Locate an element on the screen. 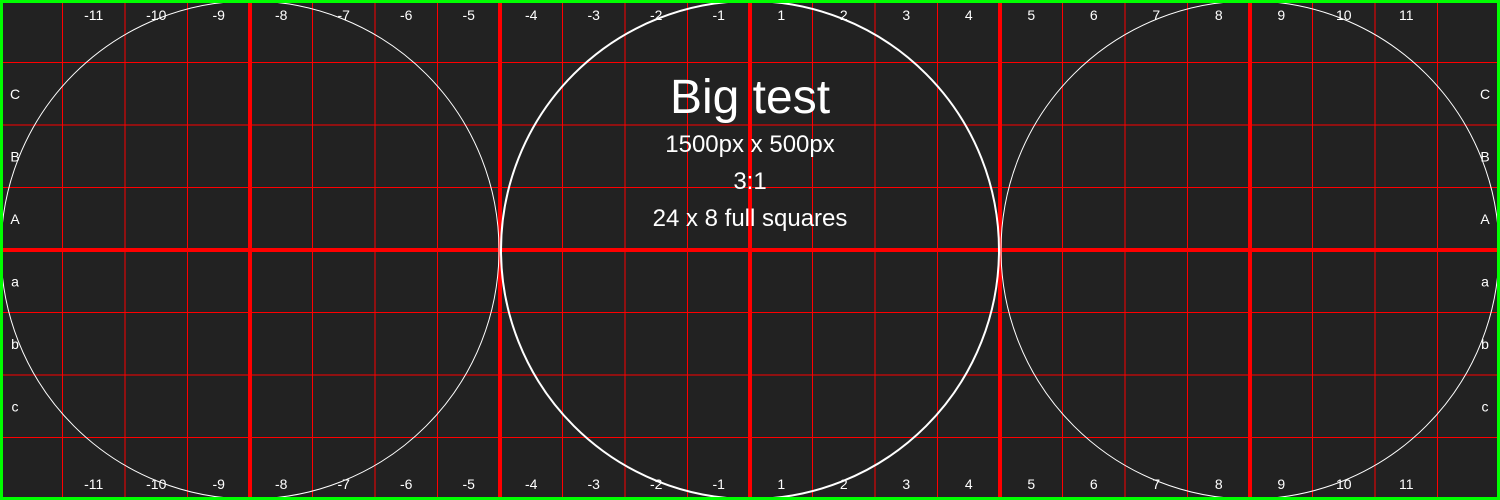 Image resolution: width=1500 pixels, height=500 pixels. column-label-bottom: 2 is located at coordinates (844, 484).